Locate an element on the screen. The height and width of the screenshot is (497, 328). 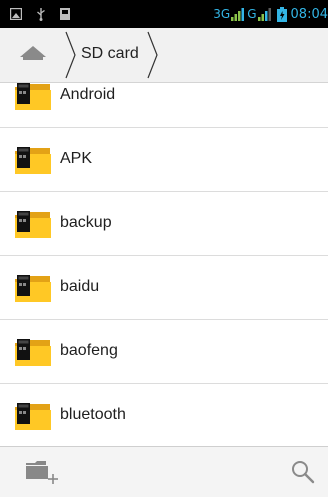
list-item: baofeng is located at coordinates (164, 352).